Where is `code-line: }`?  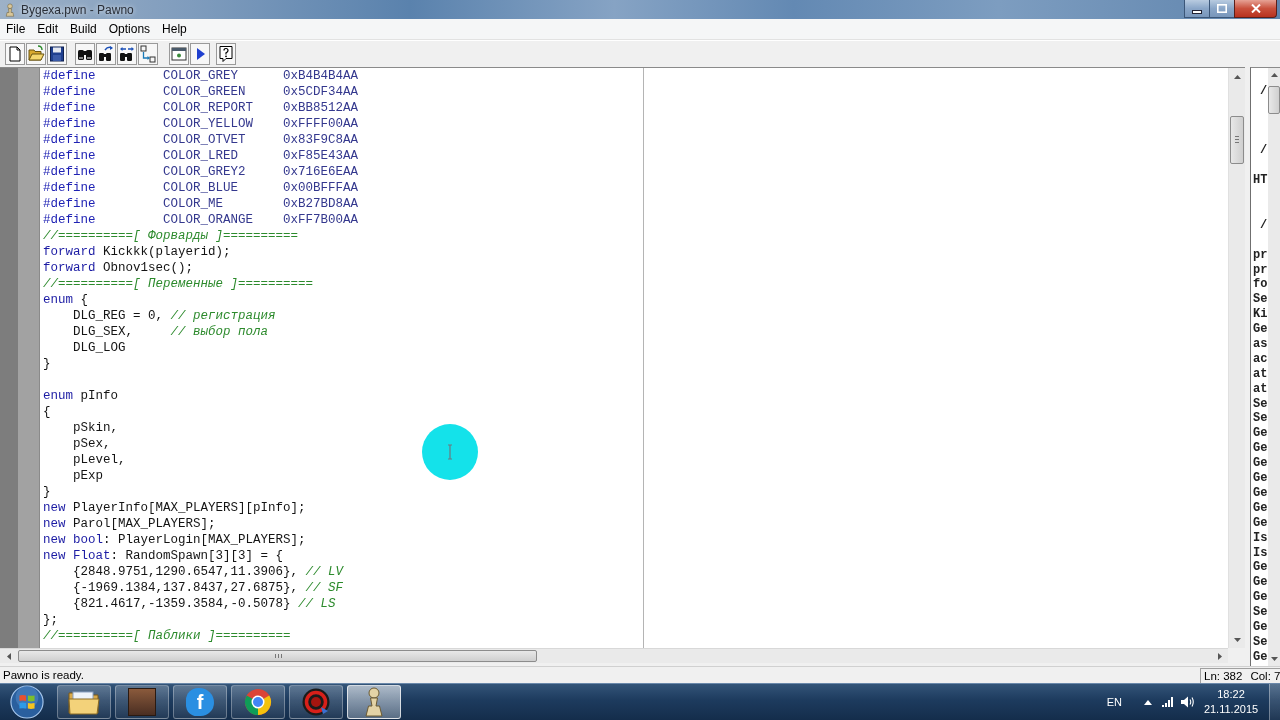 code-line: } is located at coordinates (47, 492).